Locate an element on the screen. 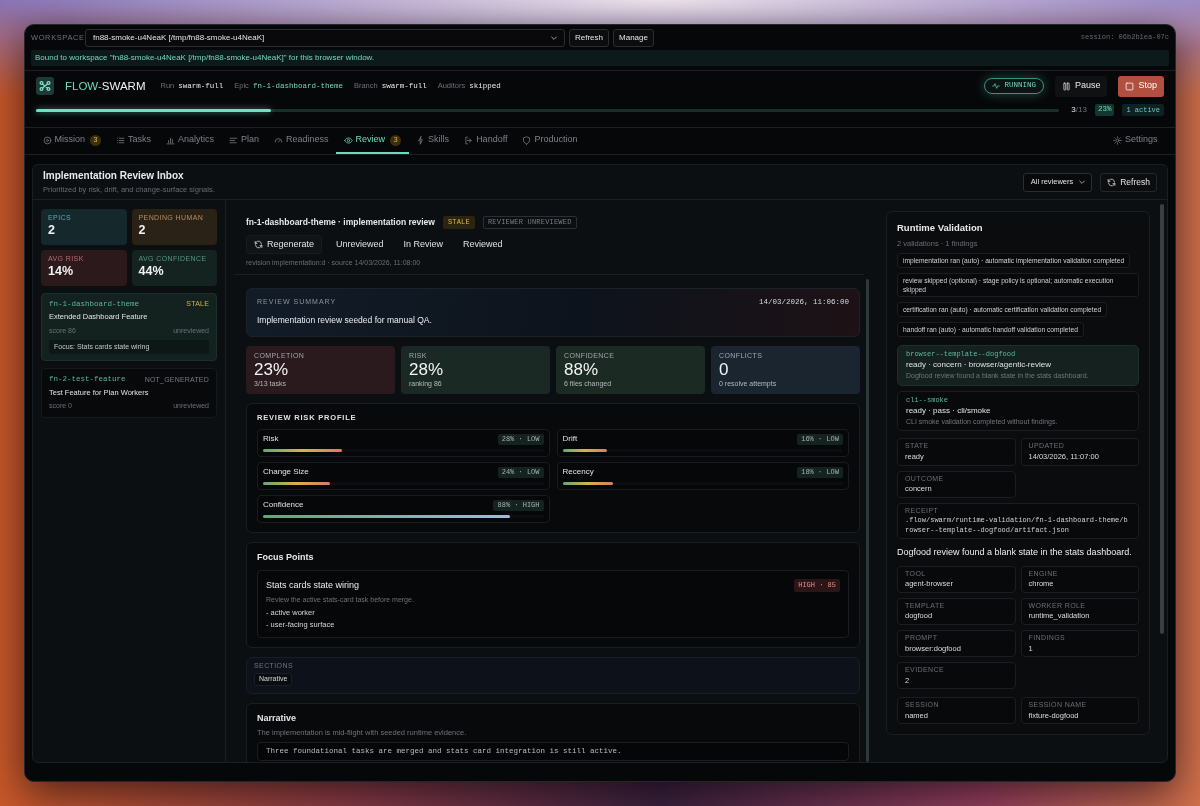 The width and height of the screenshot is (1200, 806). workspace-banner: Bound to workspace "fn88-smoke-u4NeaK [/tmp/fn88-smoke-u4NeaK]" for this browser window. is located at coordinates (600, 58).